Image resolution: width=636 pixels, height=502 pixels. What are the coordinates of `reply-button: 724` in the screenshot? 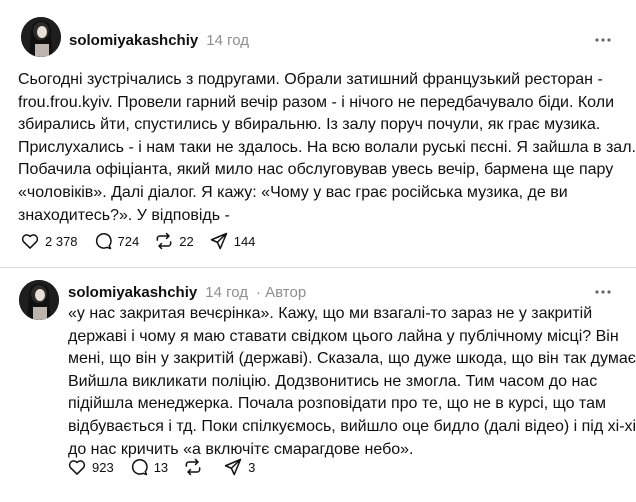 It's located at (116, 241).